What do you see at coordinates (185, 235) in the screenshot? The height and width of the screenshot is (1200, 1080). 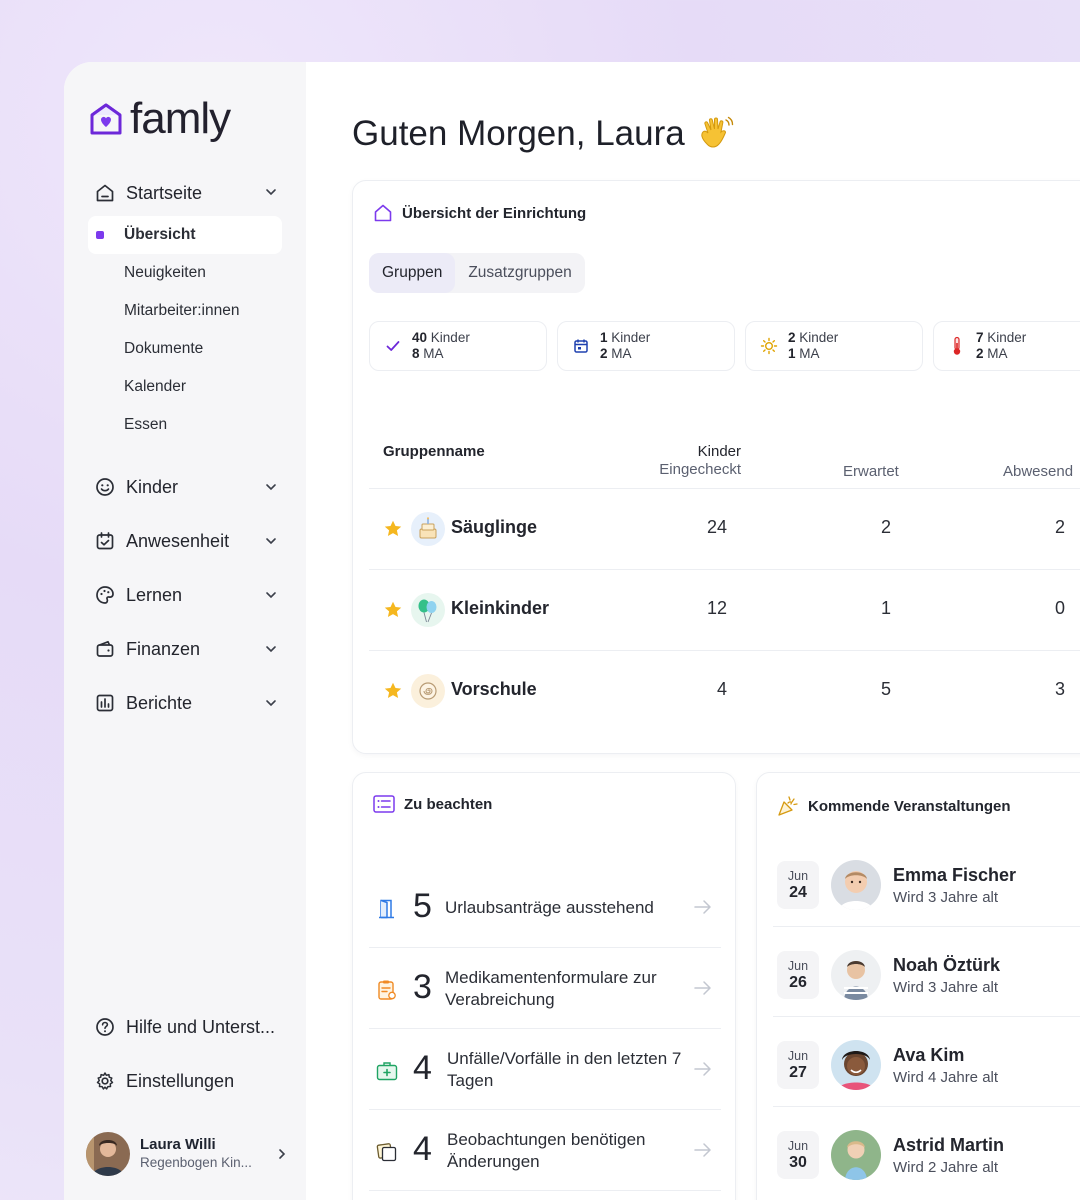 I see `nav-uebersicht: Übersicht` at bounding box center [185, 235].